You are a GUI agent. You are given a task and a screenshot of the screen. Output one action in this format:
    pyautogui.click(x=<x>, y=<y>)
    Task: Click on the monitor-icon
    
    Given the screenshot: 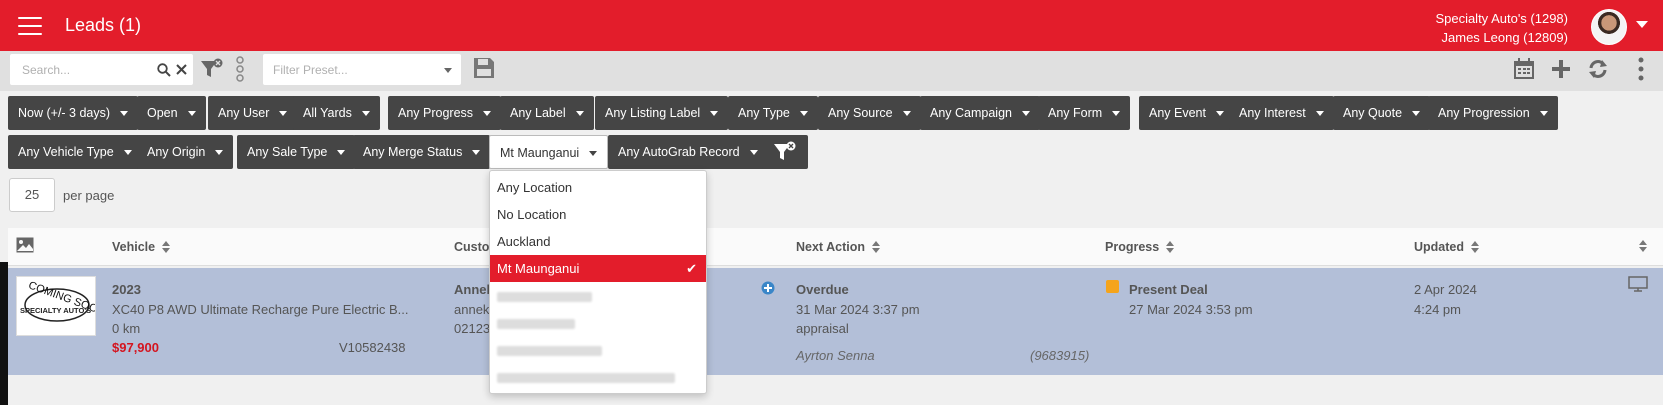 What is the action you would take?
    pyautogui.click(x=1638, y=284)
    